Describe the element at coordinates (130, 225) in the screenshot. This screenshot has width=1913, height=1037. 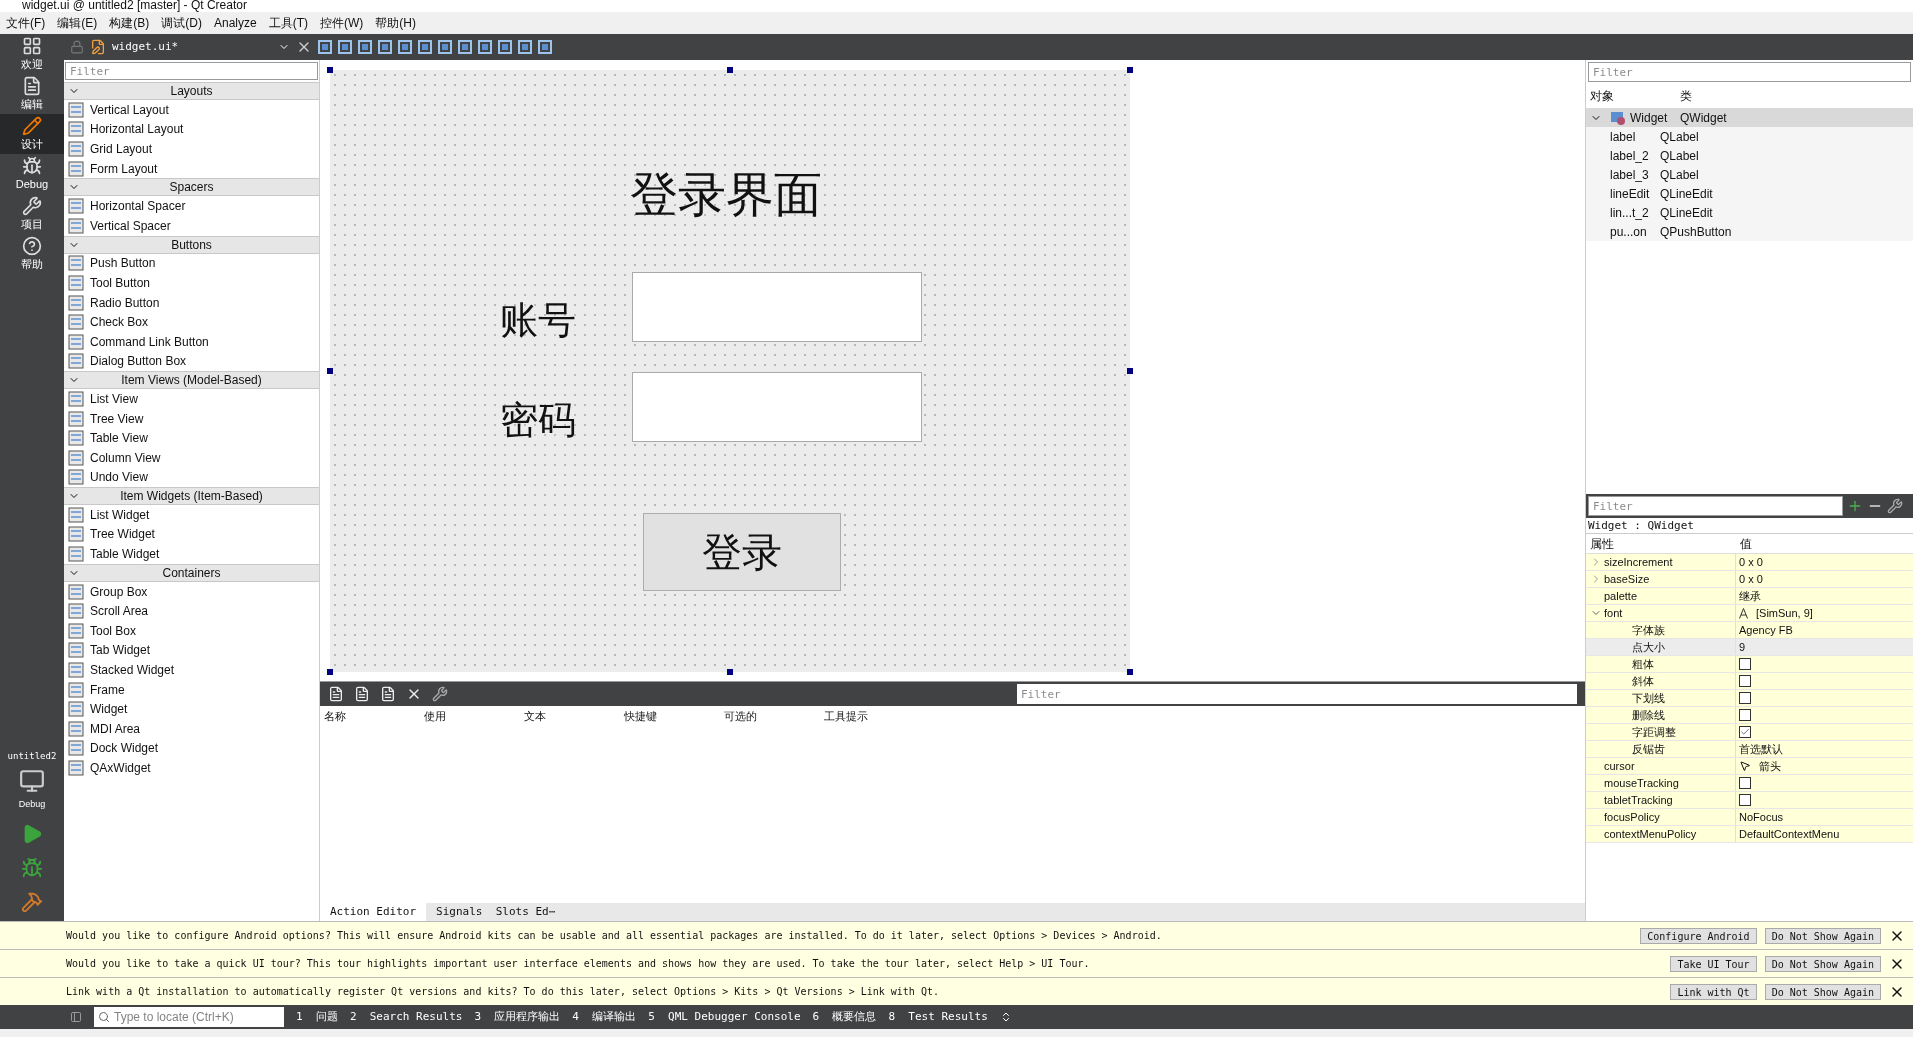
I see `widget-item: Vertical Spacer` at that location.